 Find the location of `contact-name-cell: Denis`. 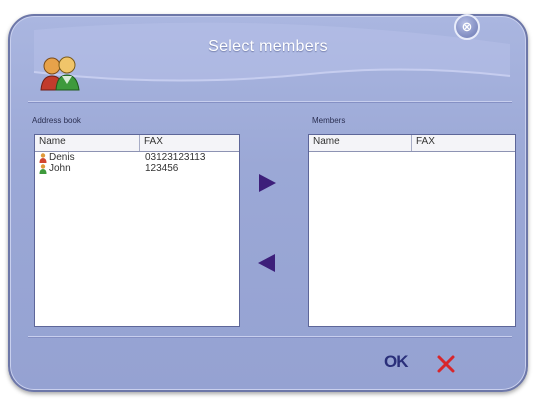

contact-name-cell: Denis is located at coordinates (87, 157).